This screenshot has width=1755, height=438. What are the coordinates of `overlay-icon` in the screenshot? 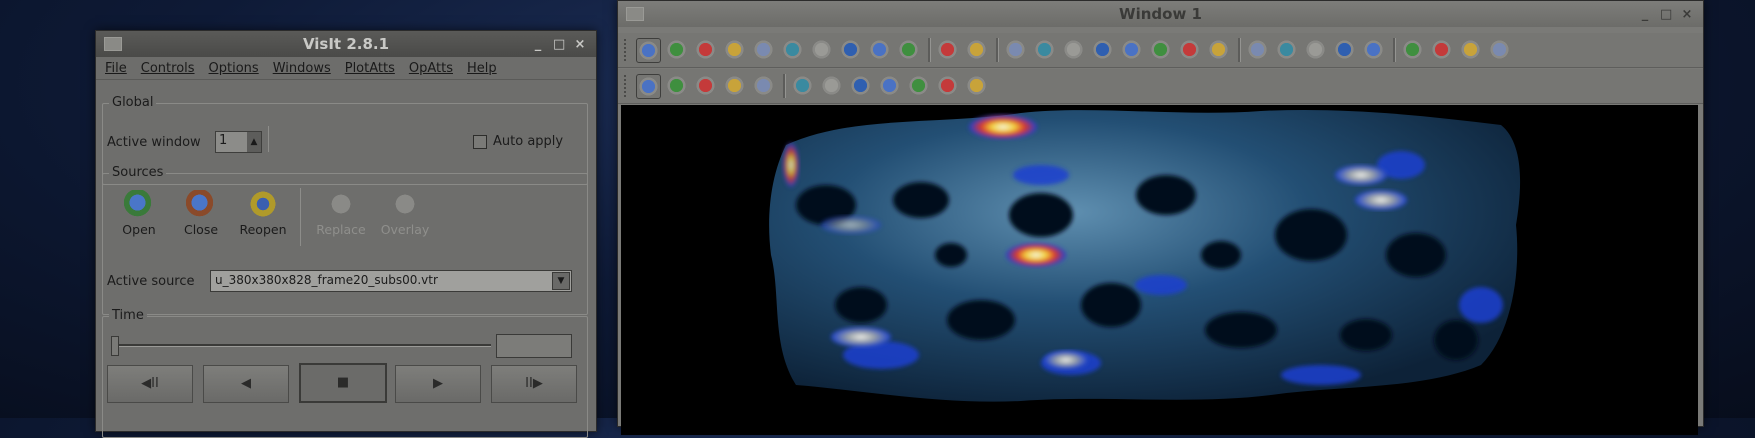 It's located at (405, 204).